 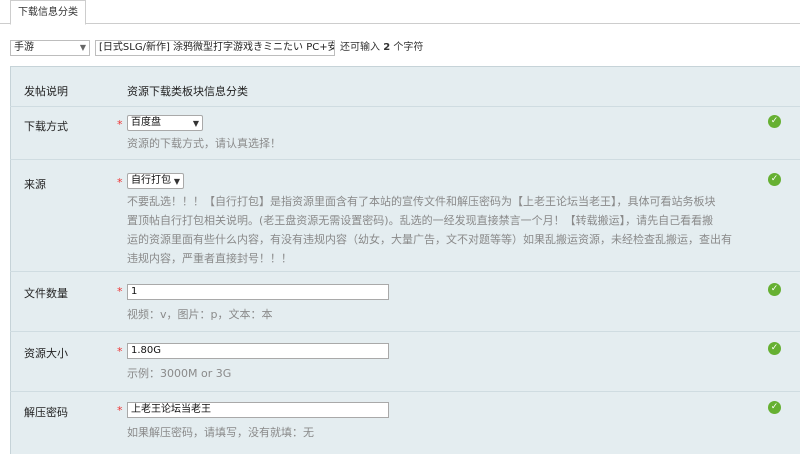 I want to click on category-select-value: 手游, so click(x=24, y=47).